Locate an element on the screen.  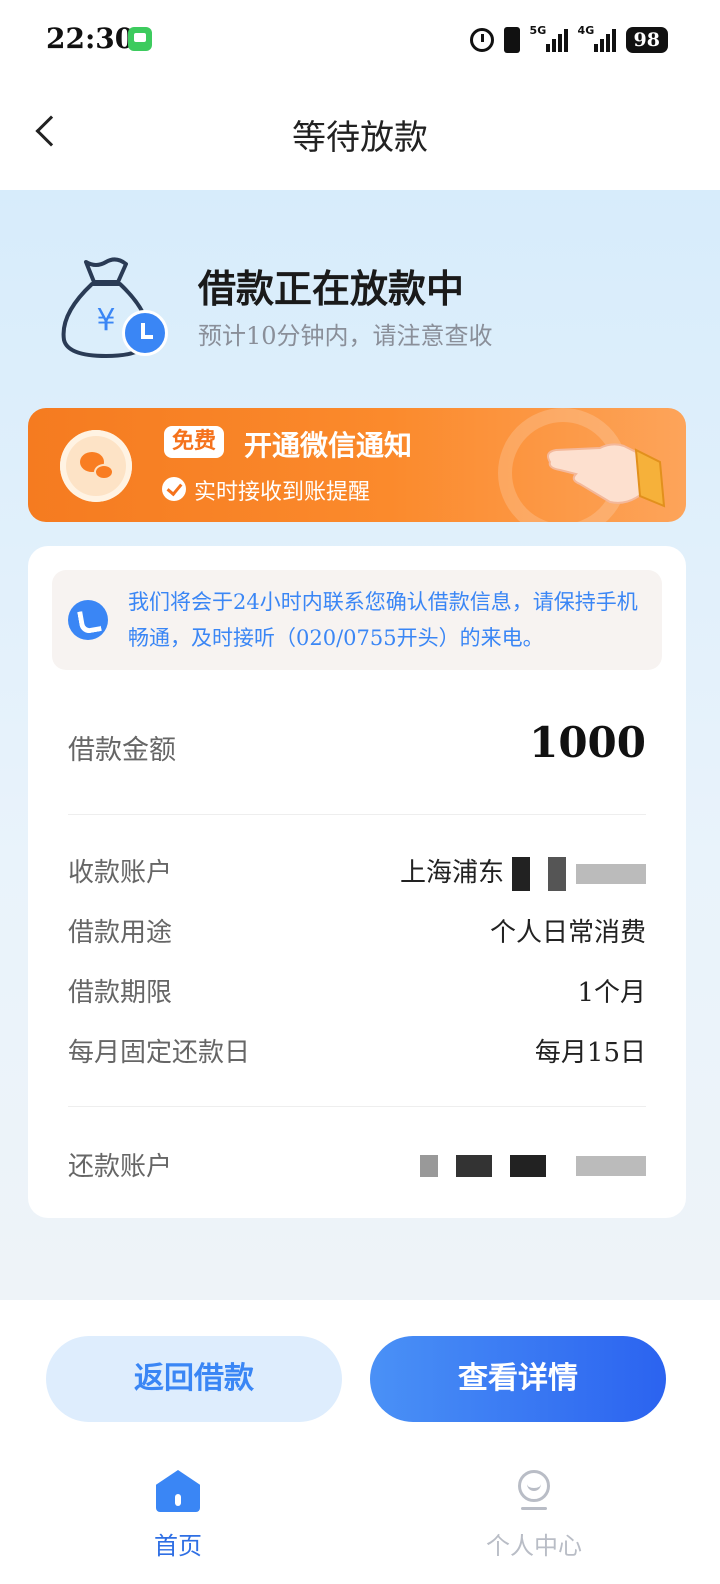
nav-bar: 等待放款 is located at coordinates (360, 135).